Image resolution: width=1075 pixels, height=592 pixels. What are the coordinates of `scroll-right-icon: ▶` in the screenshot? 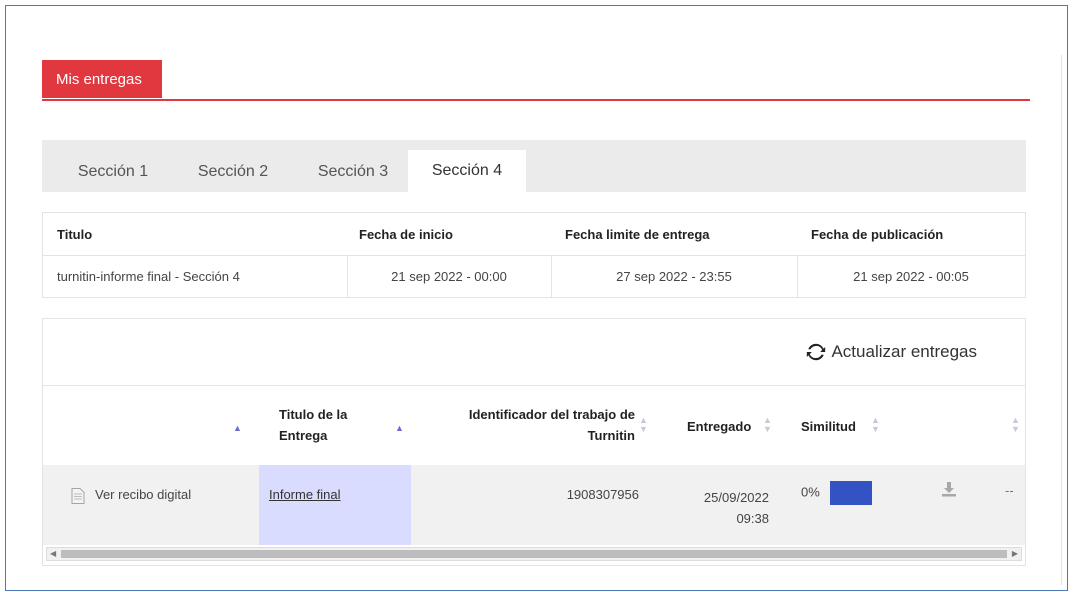 It's located at (1015, 554).